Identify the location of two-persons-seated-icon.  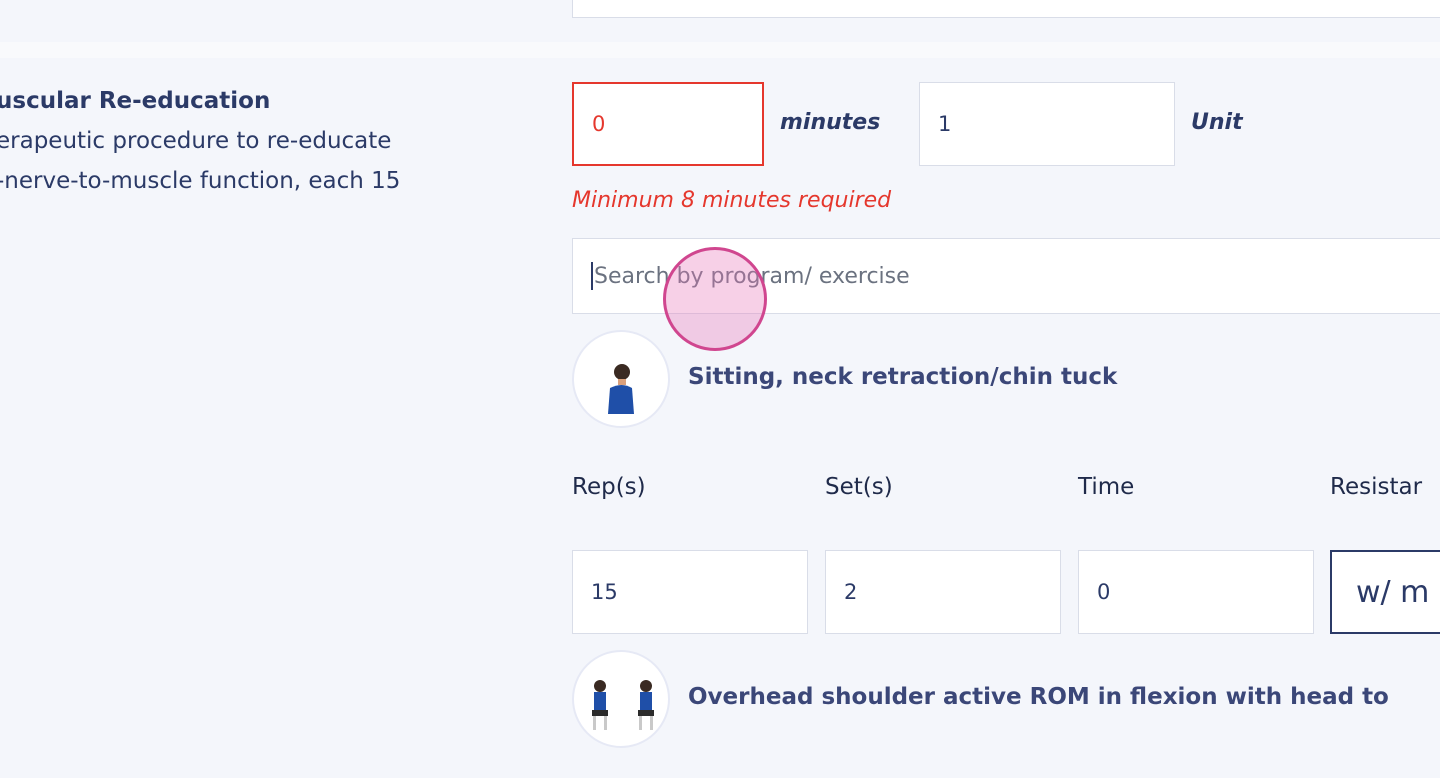
(623, 705).